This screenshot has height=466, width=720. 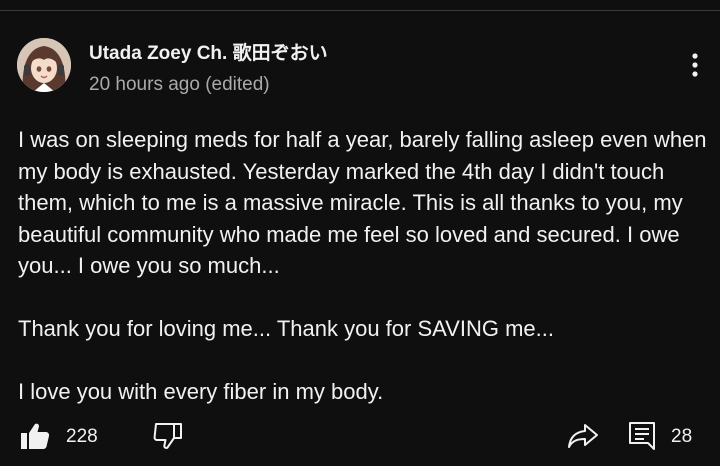 I want to click on avatar, so click(x=44, y=65).